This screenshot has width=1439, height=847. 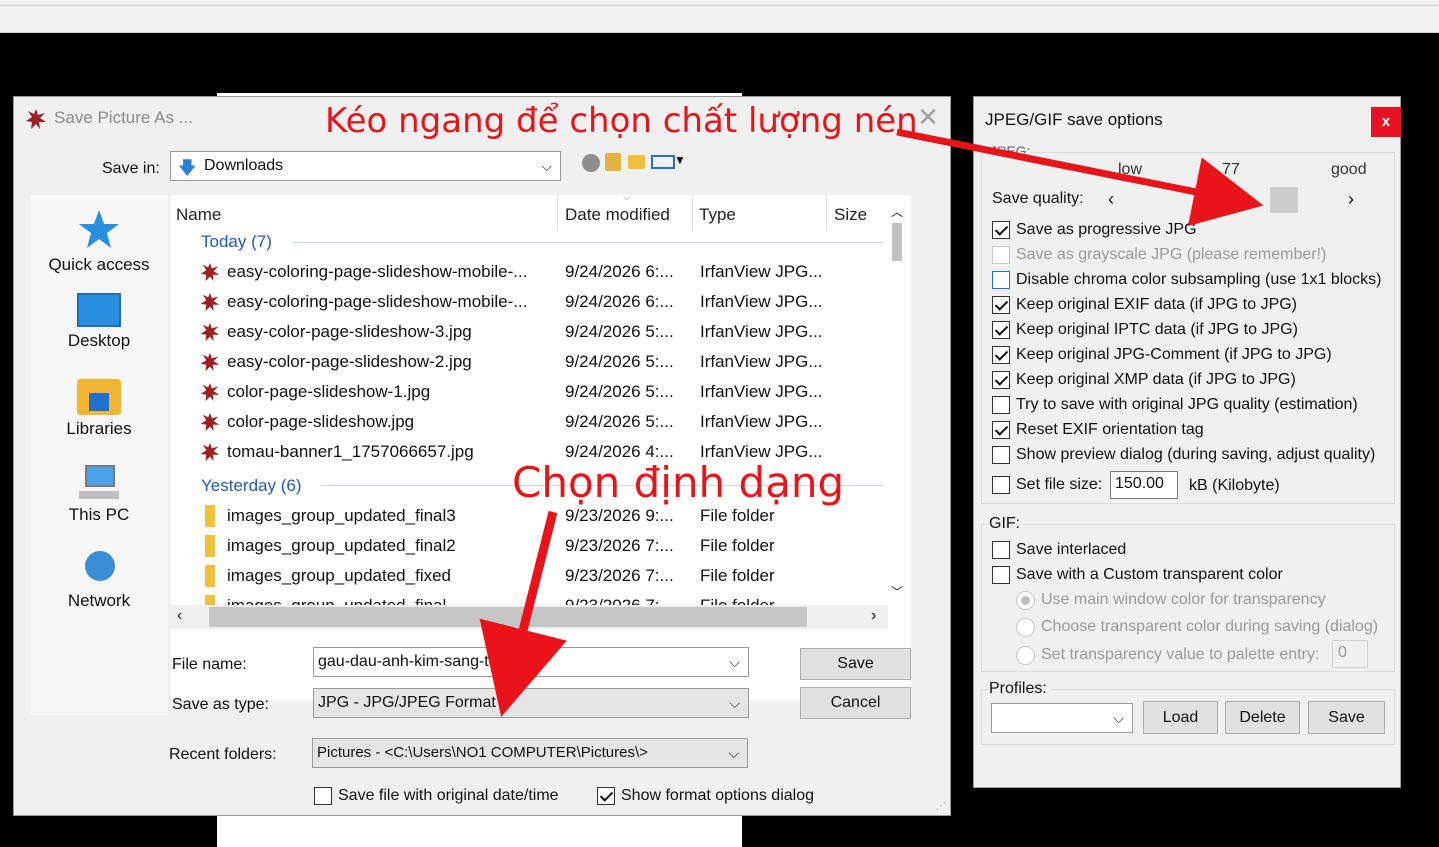 What do you see at coordinates (1080, 177) in the screenshot?
I see `quality-arrow` at bounding box center [1080, 177].